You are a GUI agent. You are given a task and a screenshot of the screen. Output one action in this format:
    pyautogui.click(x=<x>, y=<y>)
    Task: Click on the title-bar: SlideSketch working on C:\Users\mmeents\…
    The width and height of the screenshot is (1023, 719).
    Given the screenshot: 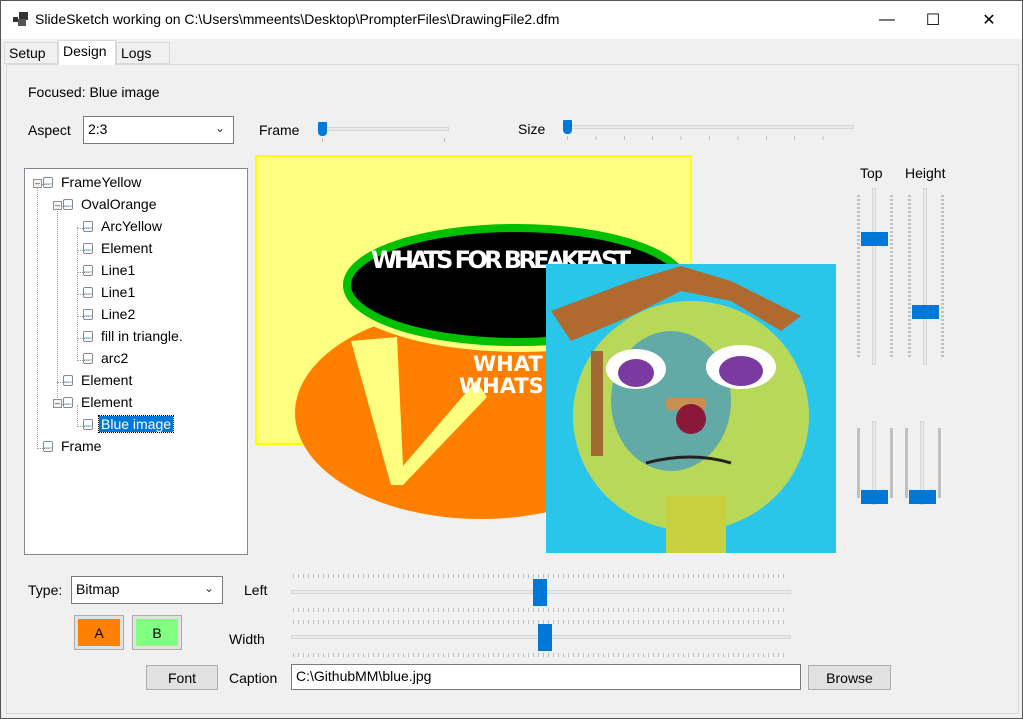 What is the action you would take?
    pyautogui.click(x=511, y=20)
    